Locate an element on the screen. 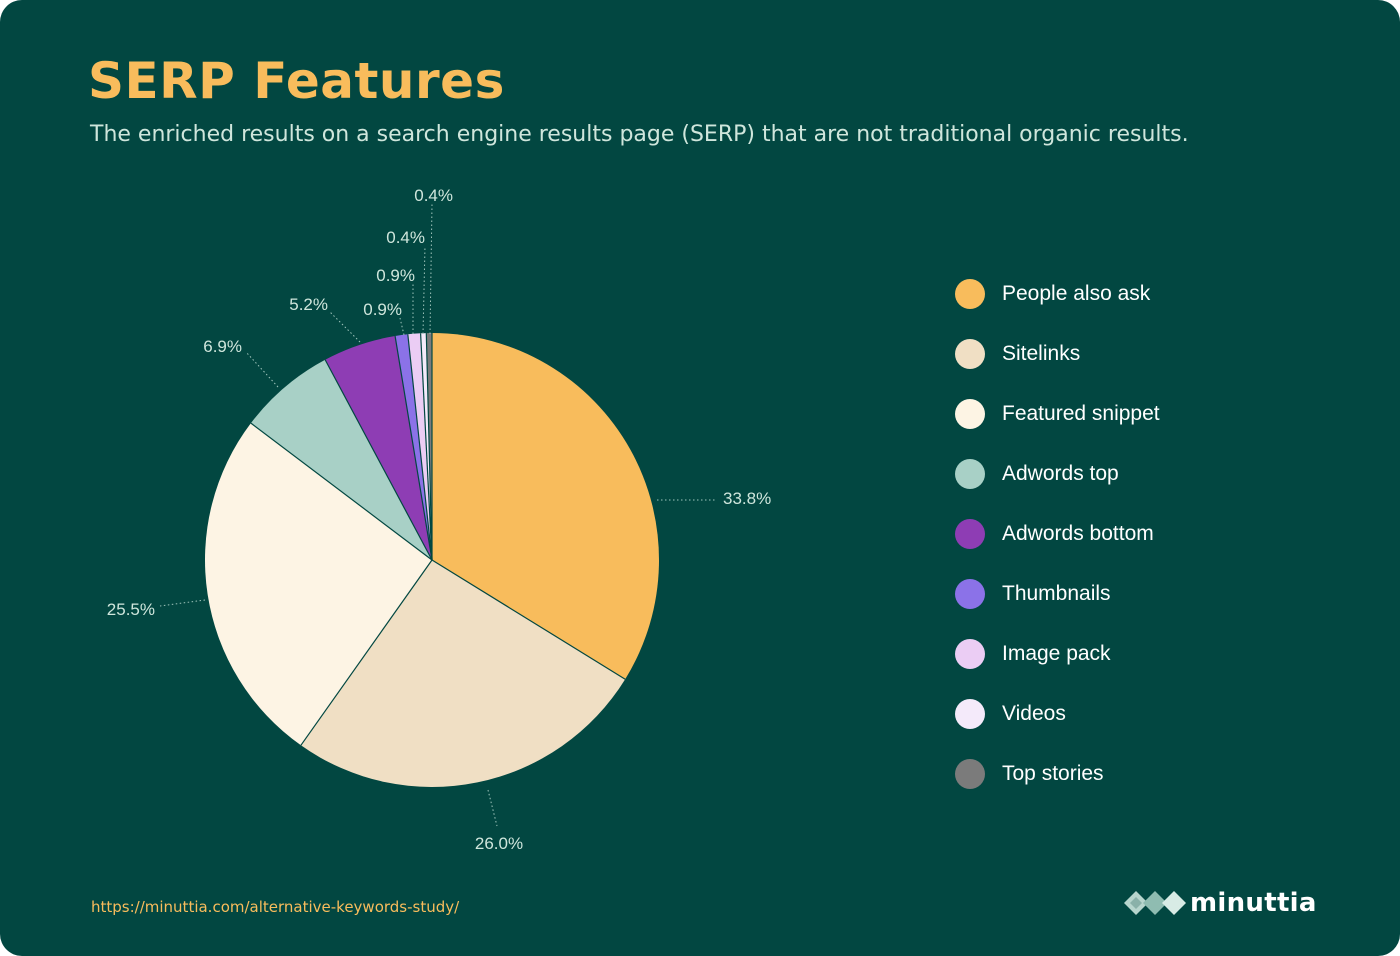  legend-item: Top stories is located at coordinates (1057, 774).